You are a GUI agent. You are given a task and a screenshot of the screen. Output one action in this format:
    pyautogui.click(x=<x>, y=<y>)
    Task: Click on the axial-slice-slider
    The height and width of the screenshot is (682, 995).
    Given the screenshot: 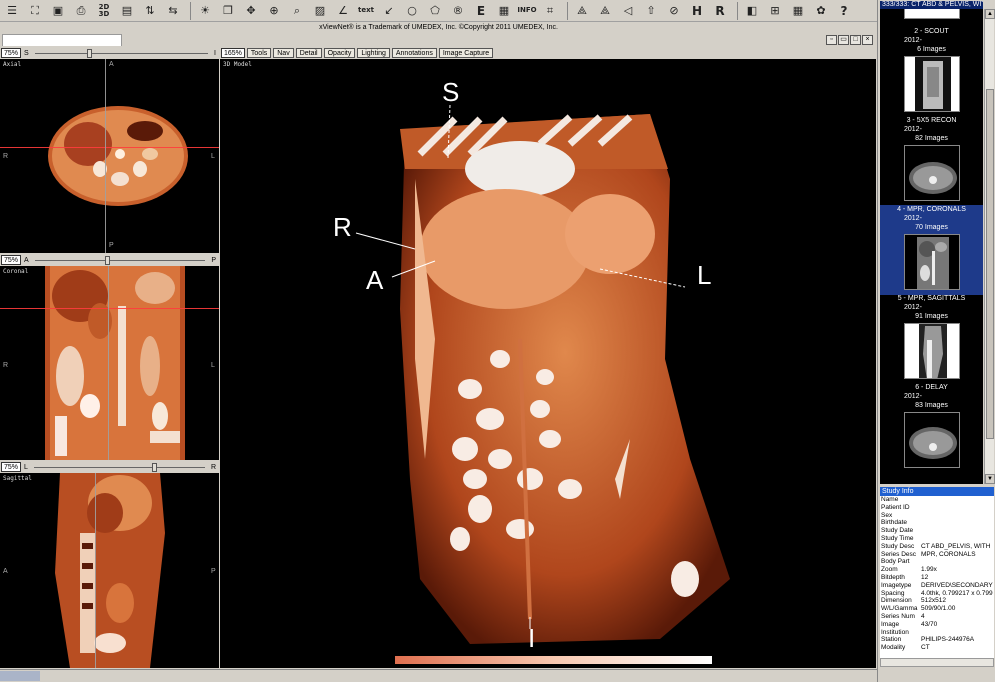 What is the action you would take?
    pyautogui.click(x=121, y=53)
    